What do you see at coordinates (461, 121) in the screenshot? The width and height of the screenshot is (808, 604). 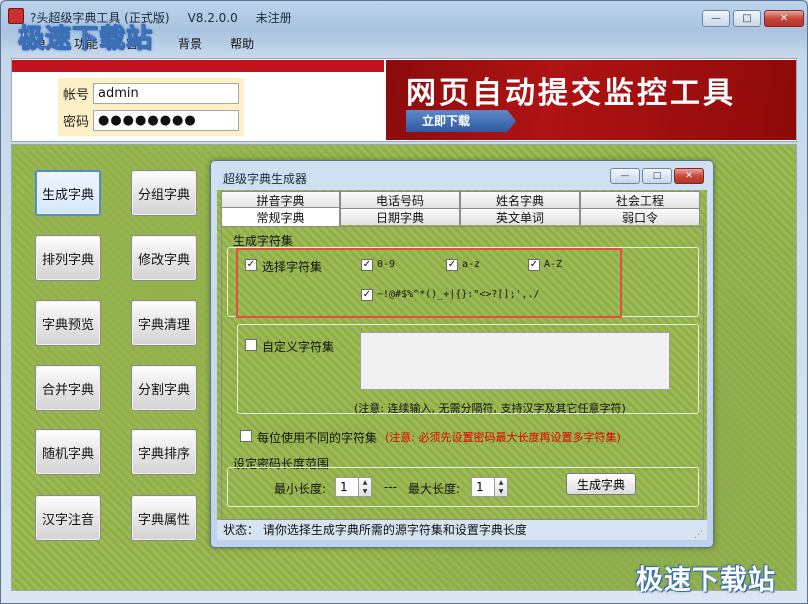 I see `banner-download-button: 立即下载` at bounding box center [461, 121].